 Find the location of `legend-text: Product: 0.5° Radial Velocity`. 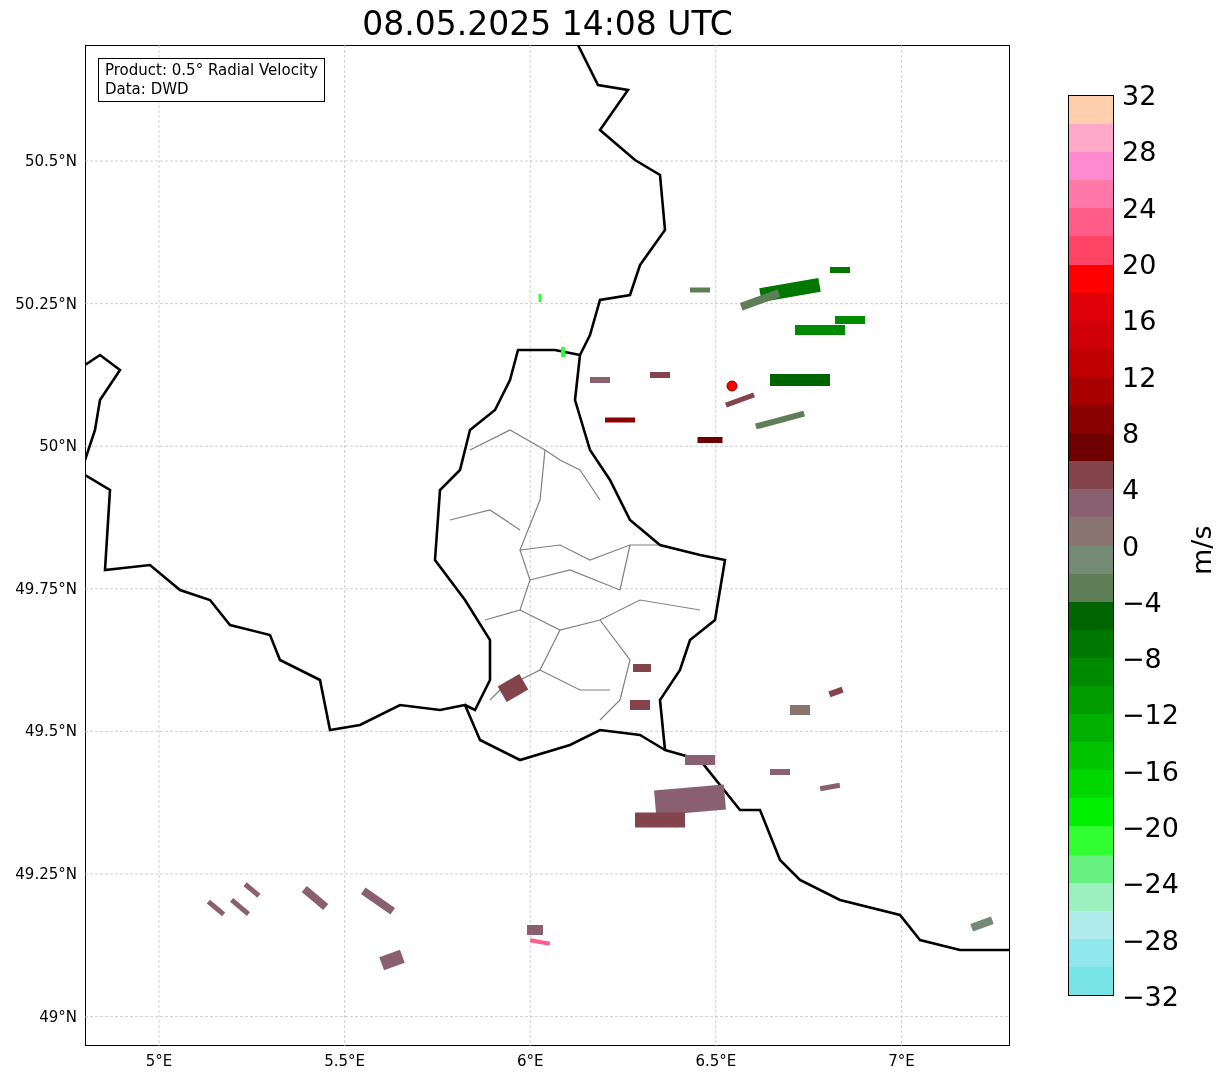

legend-text: Product: 0.5° Radial Velocity is located at coordinates (211, 70).